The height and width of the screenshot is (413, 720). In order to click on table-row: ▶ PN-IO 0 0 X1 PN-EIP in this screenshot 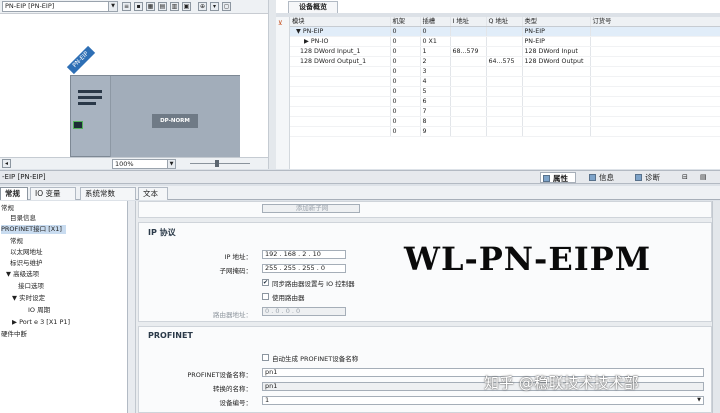, I will do `click(505, 41)`.